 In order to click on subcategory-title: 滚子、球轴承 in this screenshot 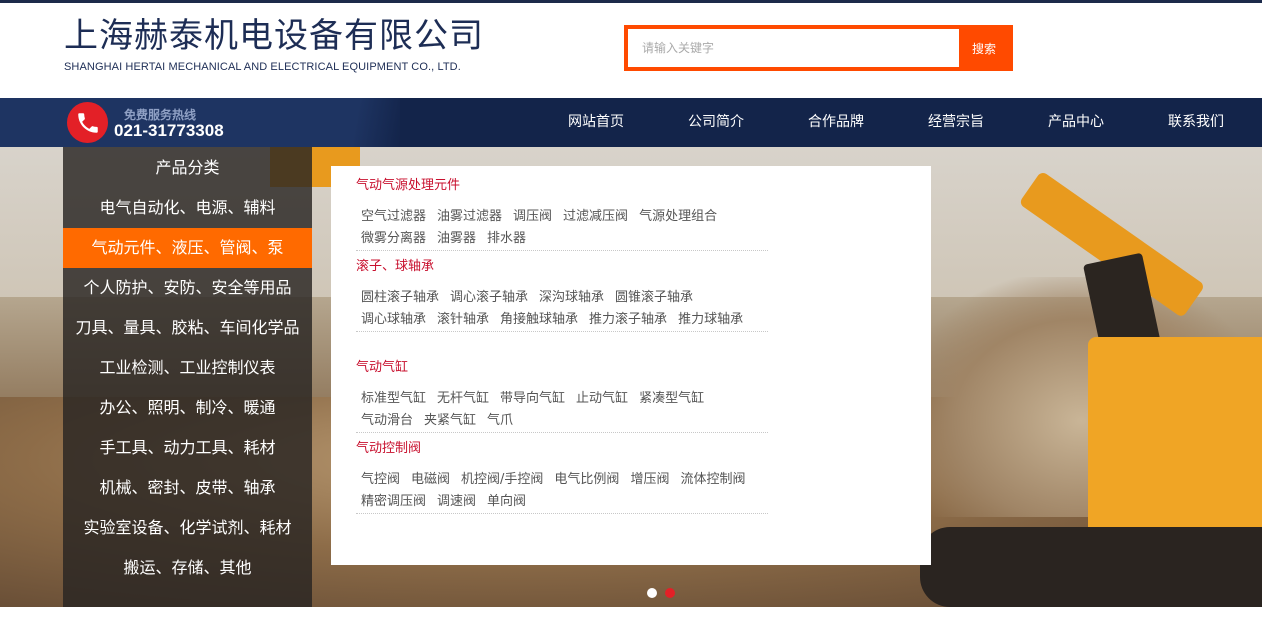, I will do `click(562, 267)`.